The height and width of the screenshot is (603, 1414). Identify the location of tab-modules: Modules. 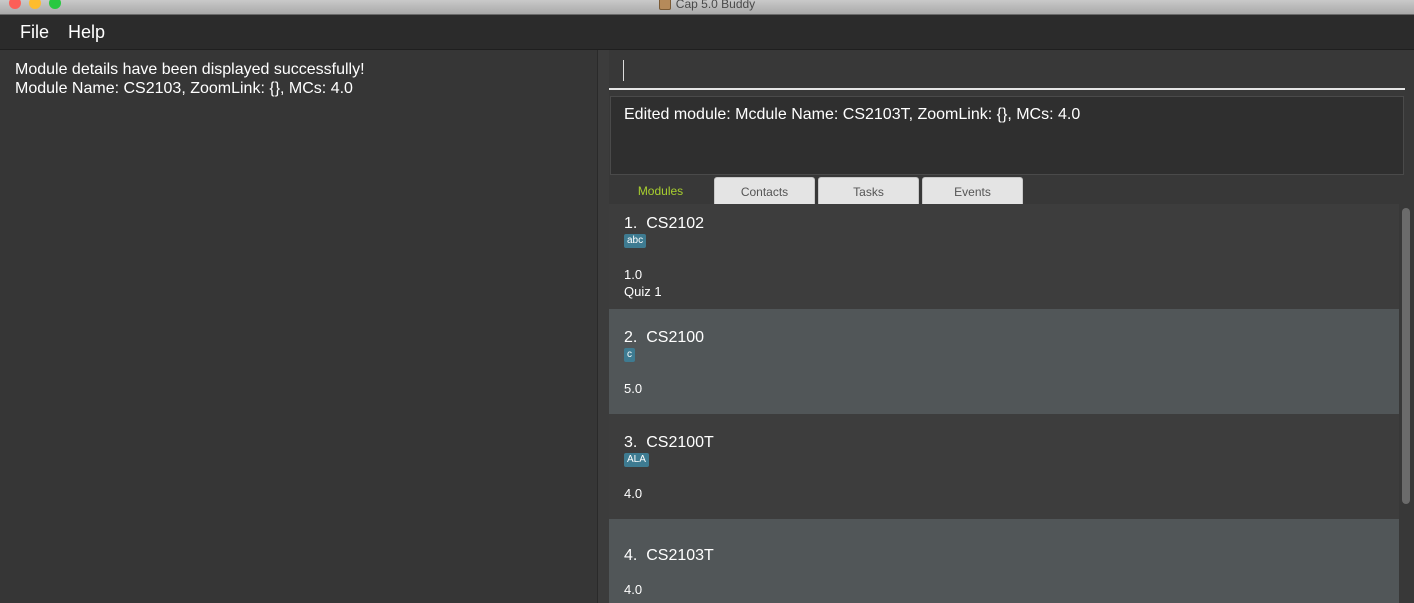
(660, 190).